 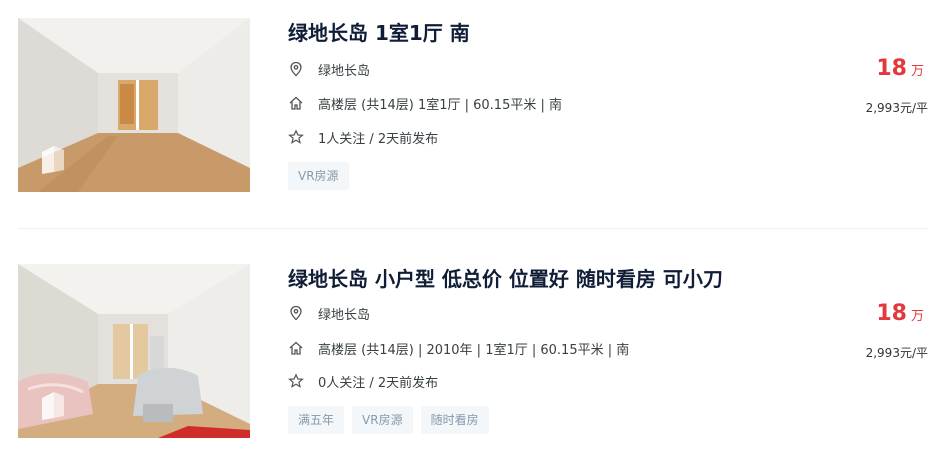 I want to click on tag-list: 满五年 VR房源 随时看房, so click(x=388, y=420).